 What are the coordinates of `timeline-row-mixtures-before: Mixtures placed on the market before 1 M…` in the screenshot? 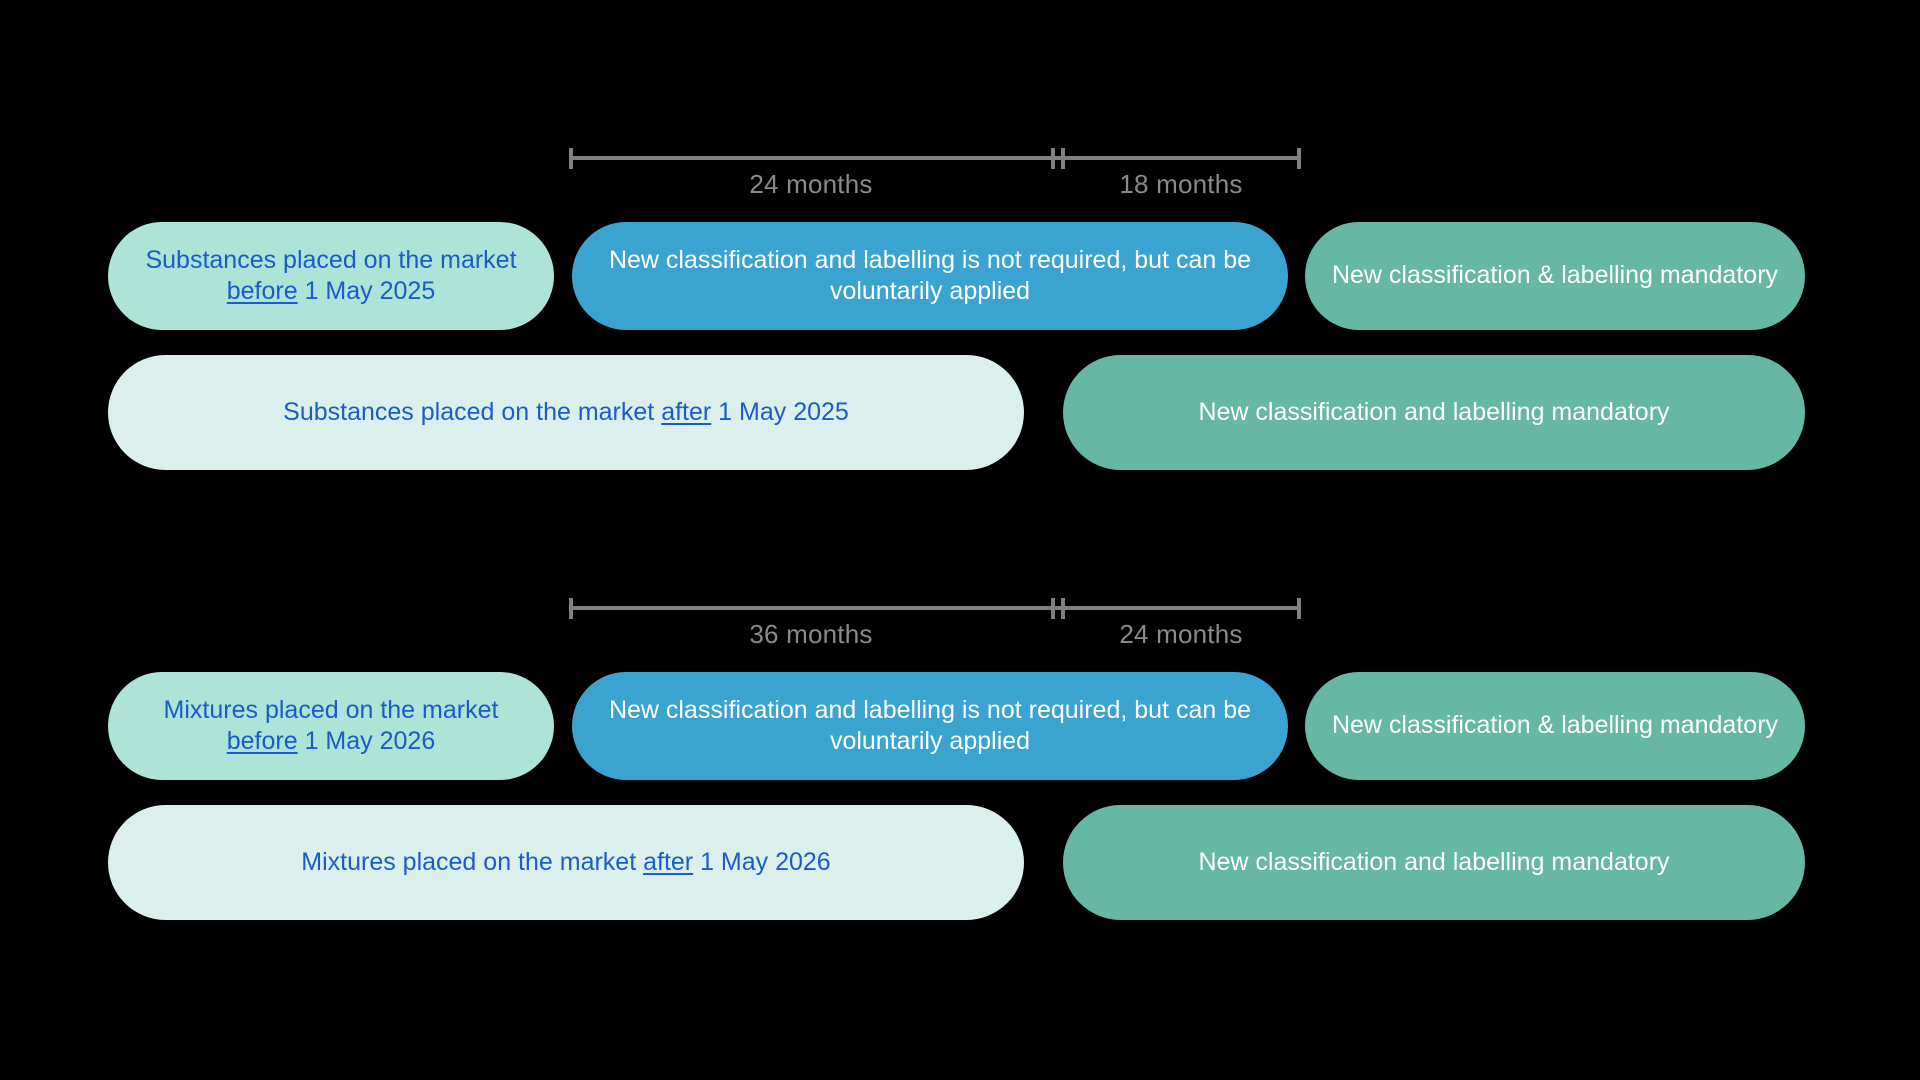 It's located at (960, 726).